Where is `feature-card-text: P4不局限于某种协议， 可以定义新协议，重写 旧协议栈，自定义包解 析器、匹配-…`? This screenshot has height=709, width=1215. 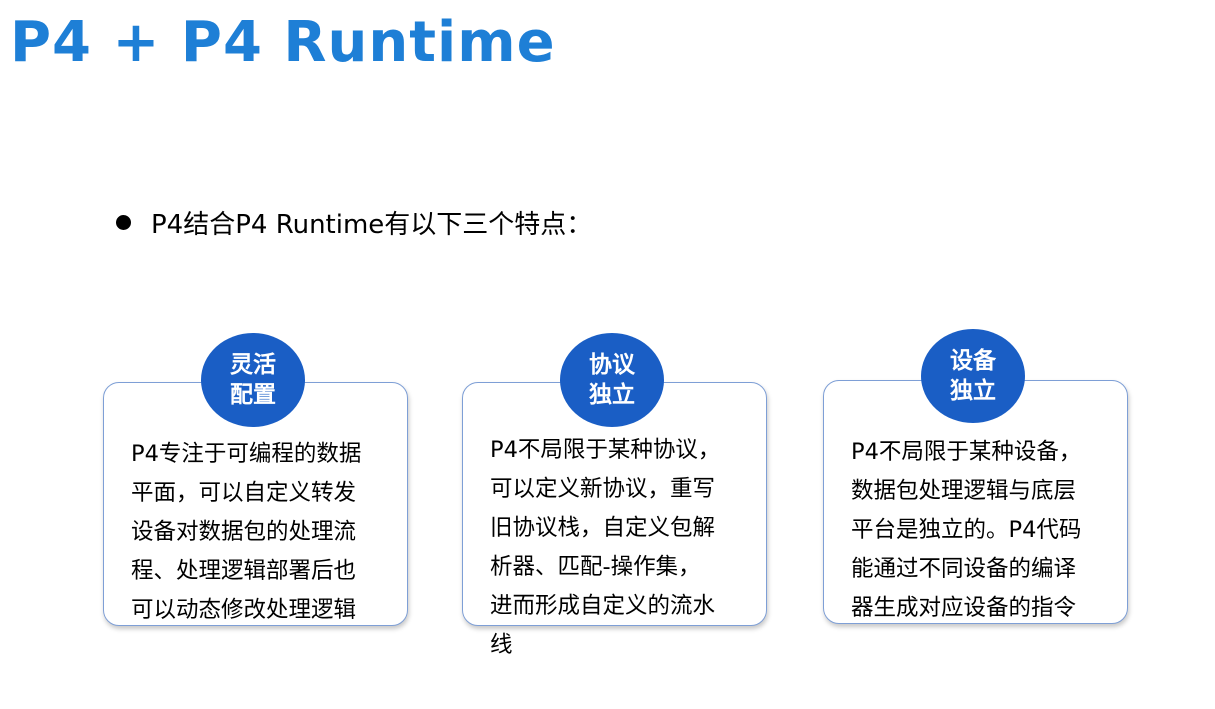
feature-card-text: P4不局限于某种协议， 可以定义新协议，重写 旧协议栈，自定义包解 析器、匹配-… is located at coordinates (605, 547).